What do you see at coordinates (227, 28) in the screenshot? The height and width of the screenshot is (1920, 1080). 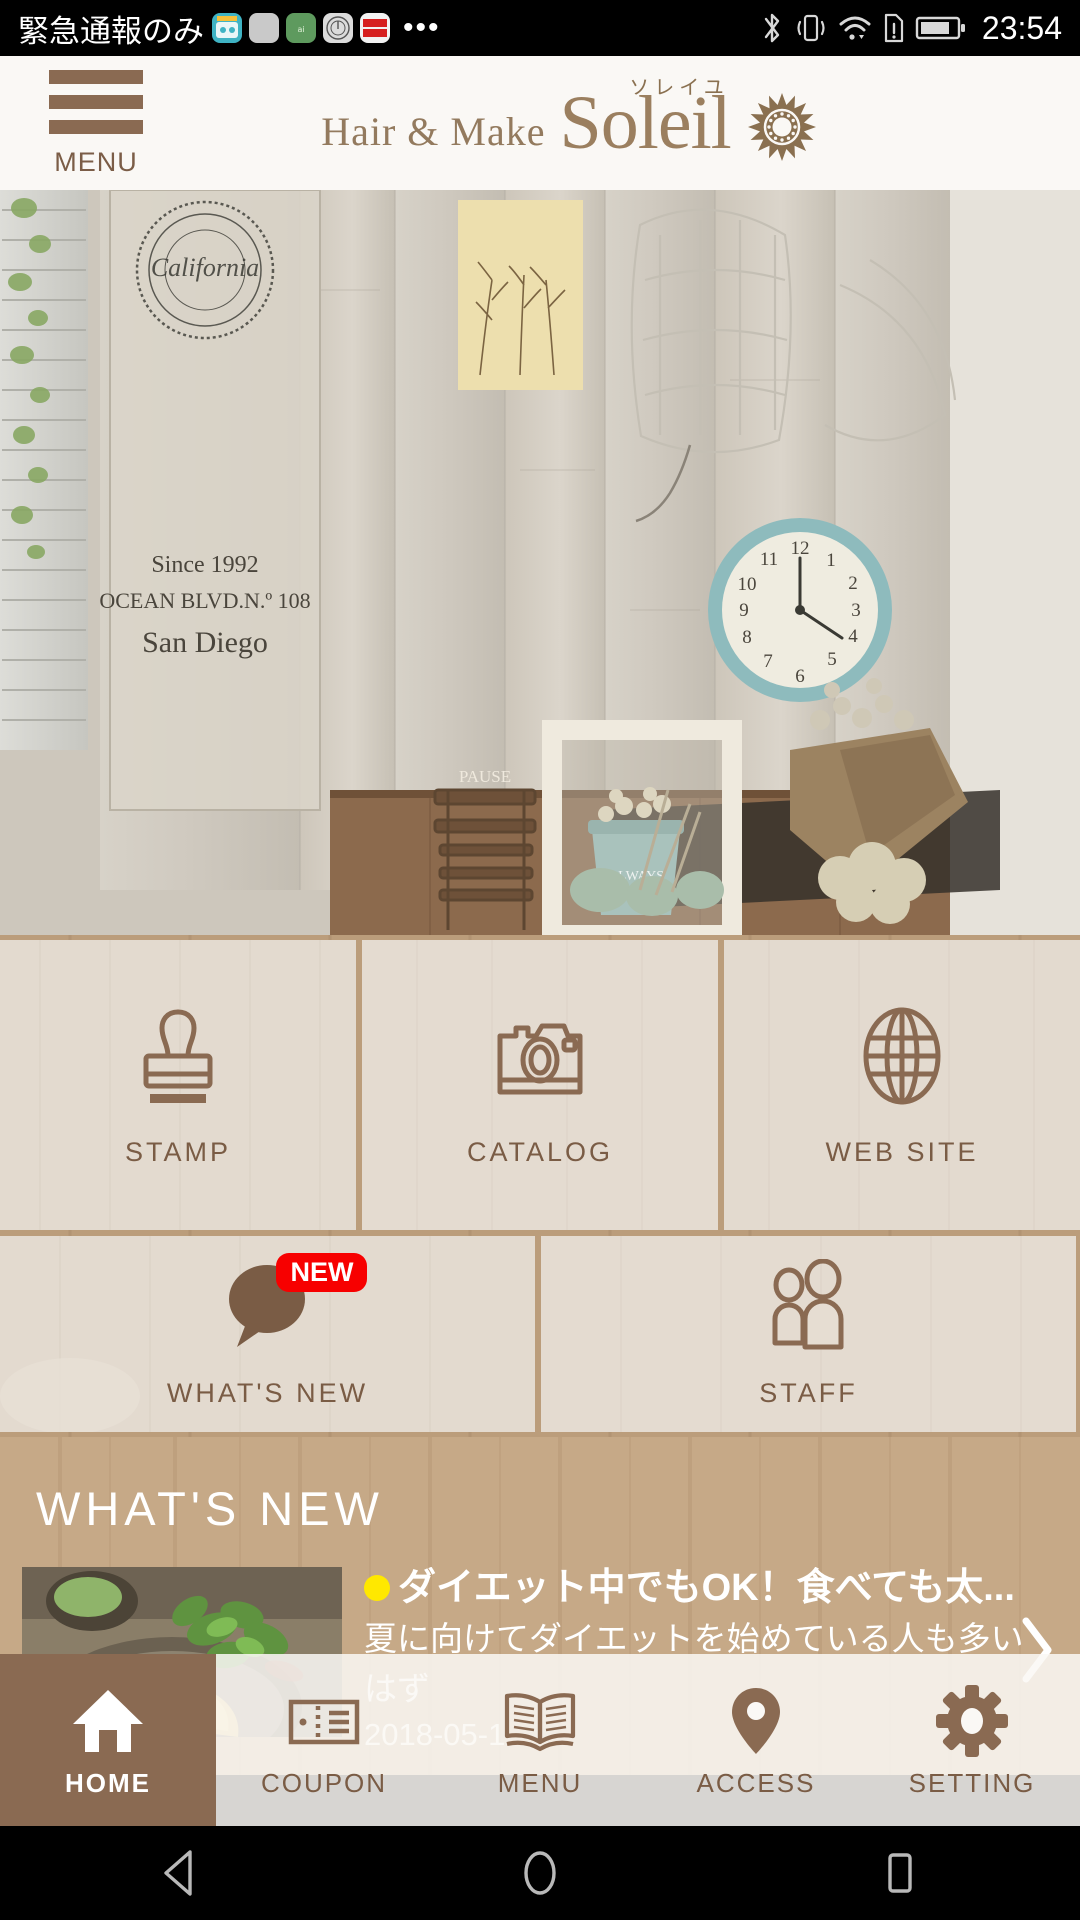 I see `app-icon-teal` at bounding box center [227, 28].